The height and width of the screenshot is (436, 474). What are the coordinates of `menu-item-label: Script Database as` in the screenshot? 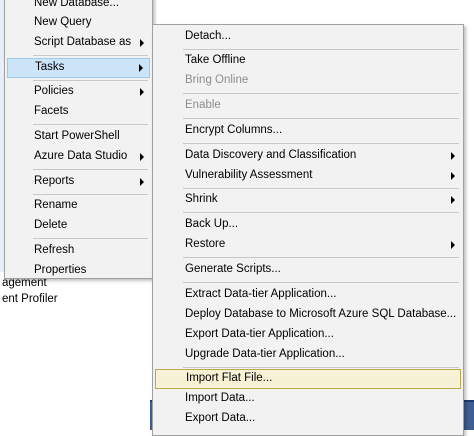 It's located at (83, 42).